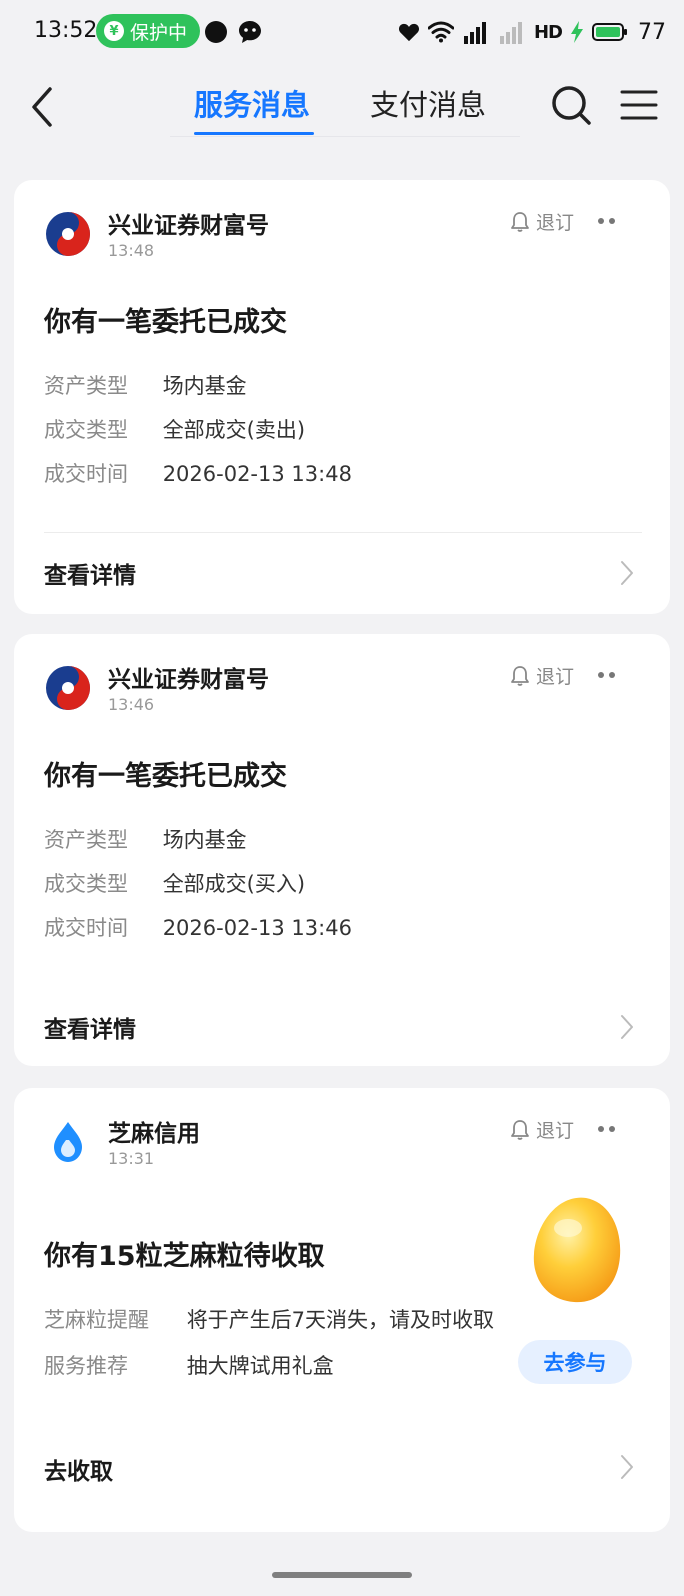 The height and width of the screenshot is (1596, 684). I want to click on tab-service-messages: 服务消息, so click(252, 103).